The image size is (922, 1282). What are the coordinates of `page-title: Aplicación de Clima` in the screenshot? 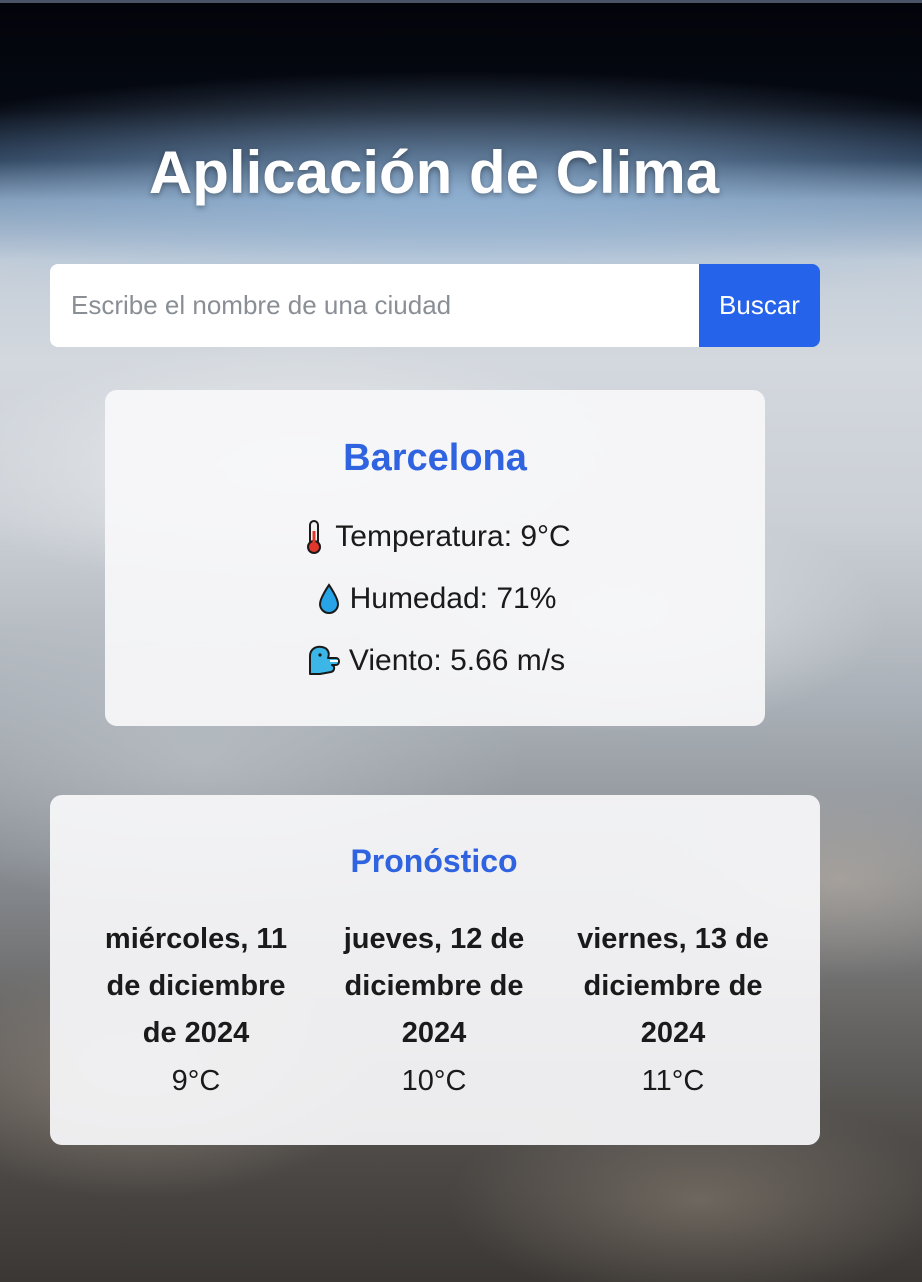 It's located at (434, 172).